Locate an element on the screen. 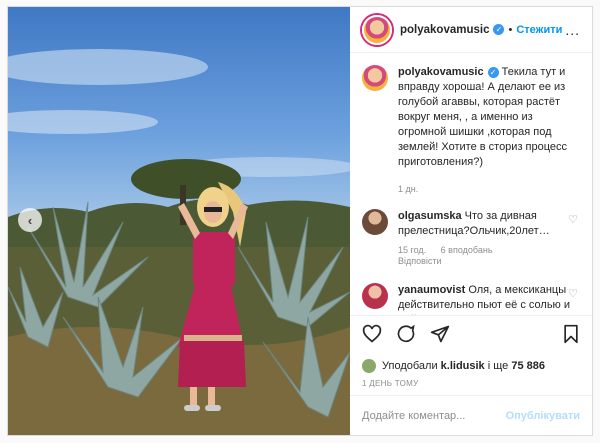 This screenshot has height=443, width=600. reply-button: Відповісти is located at coordinates (420, 261).